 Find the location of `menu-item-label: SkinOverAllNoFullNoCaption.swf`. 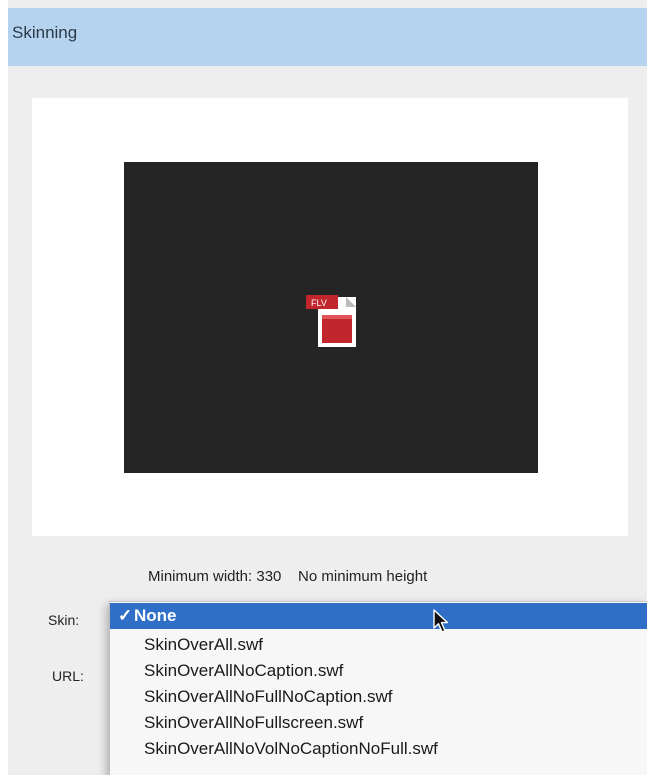

menu-item-label: SkinOverAllNoFullNoCaption.swf is located at coordinates (268, 696).